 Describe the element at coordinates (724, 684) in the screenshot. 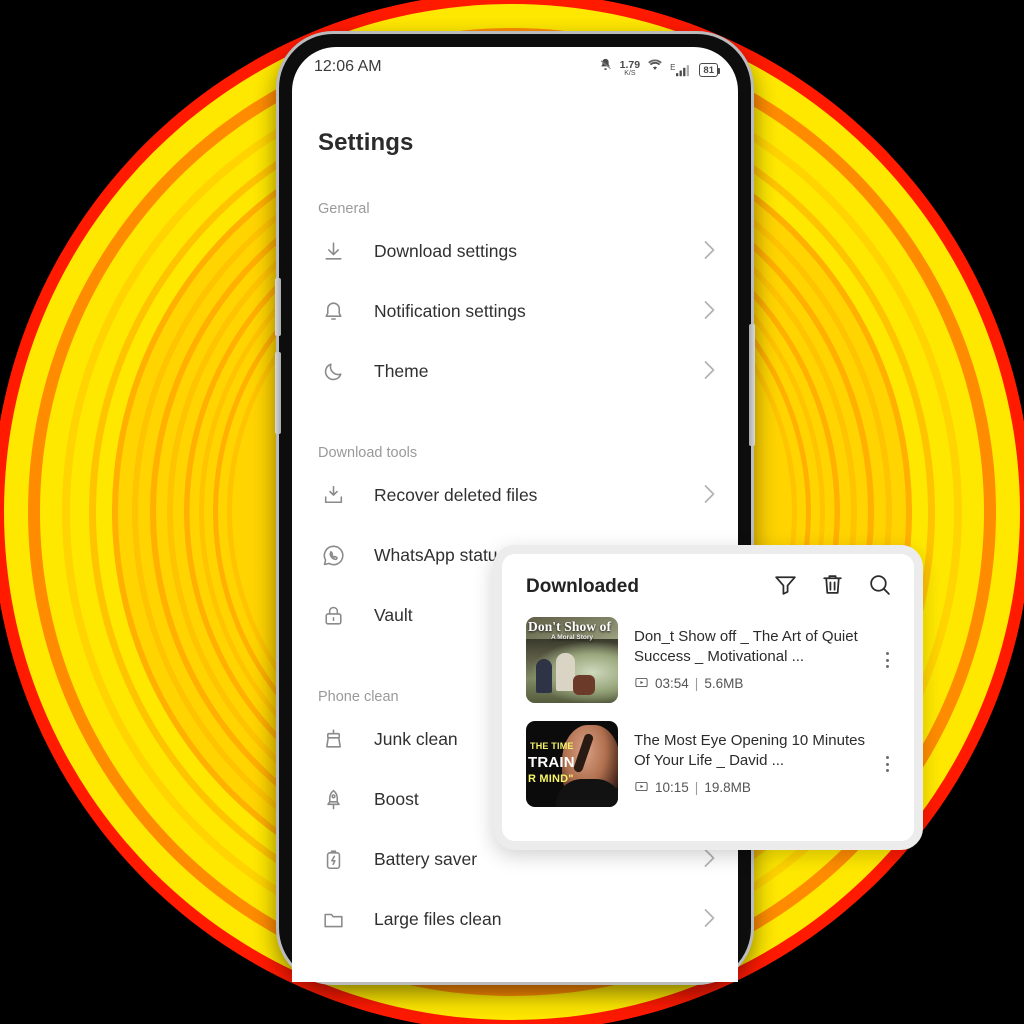

I see `downloaded-item-size: 5.6MB` at that location.